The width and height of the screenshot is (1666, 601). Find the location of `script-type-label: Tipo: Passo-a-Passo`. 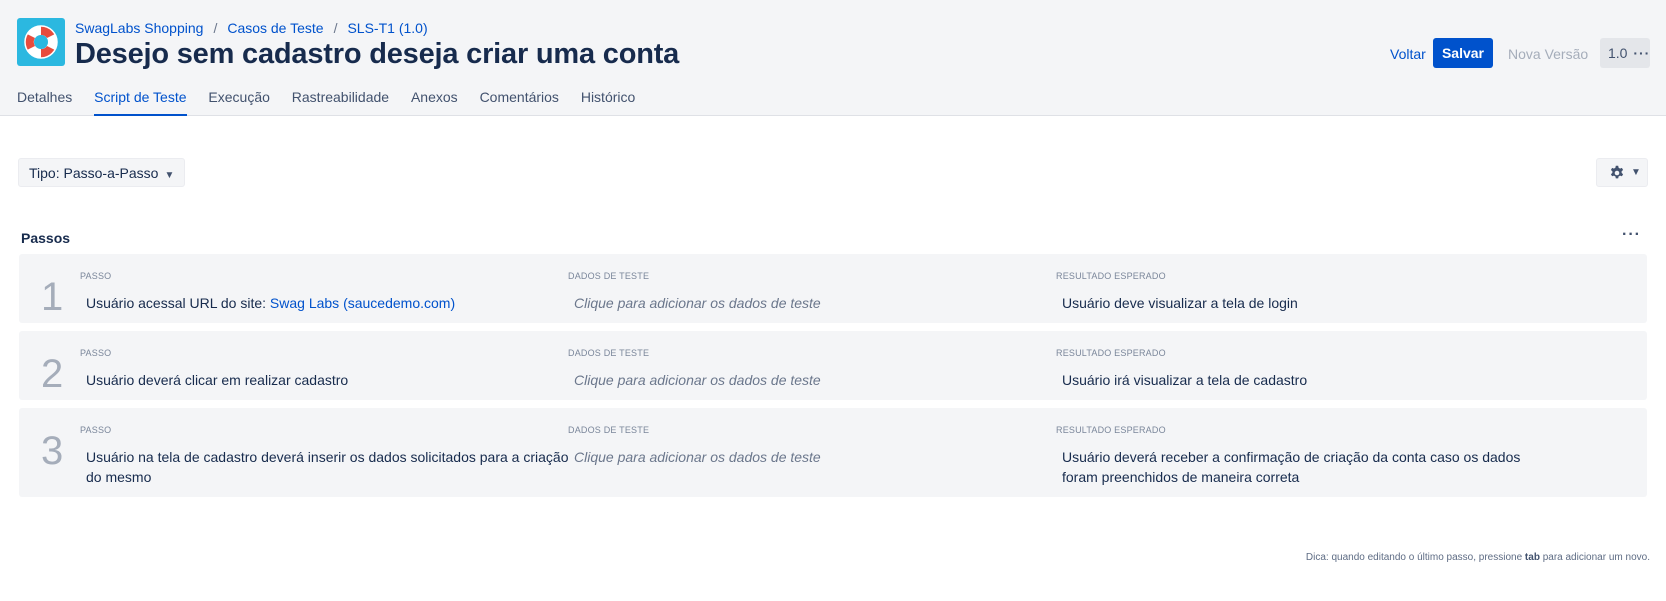

script-type-label: Tipo: Passo-a-Passo is located at coordinates (94, 173).